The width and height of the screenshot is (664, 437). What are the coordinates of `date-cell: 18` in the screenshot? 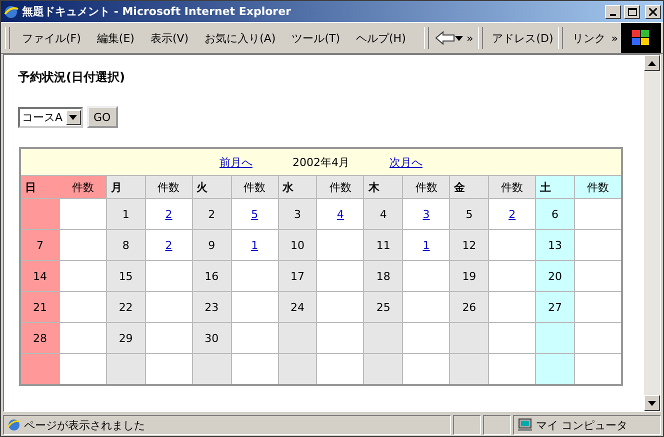 It's located at (383, 276).